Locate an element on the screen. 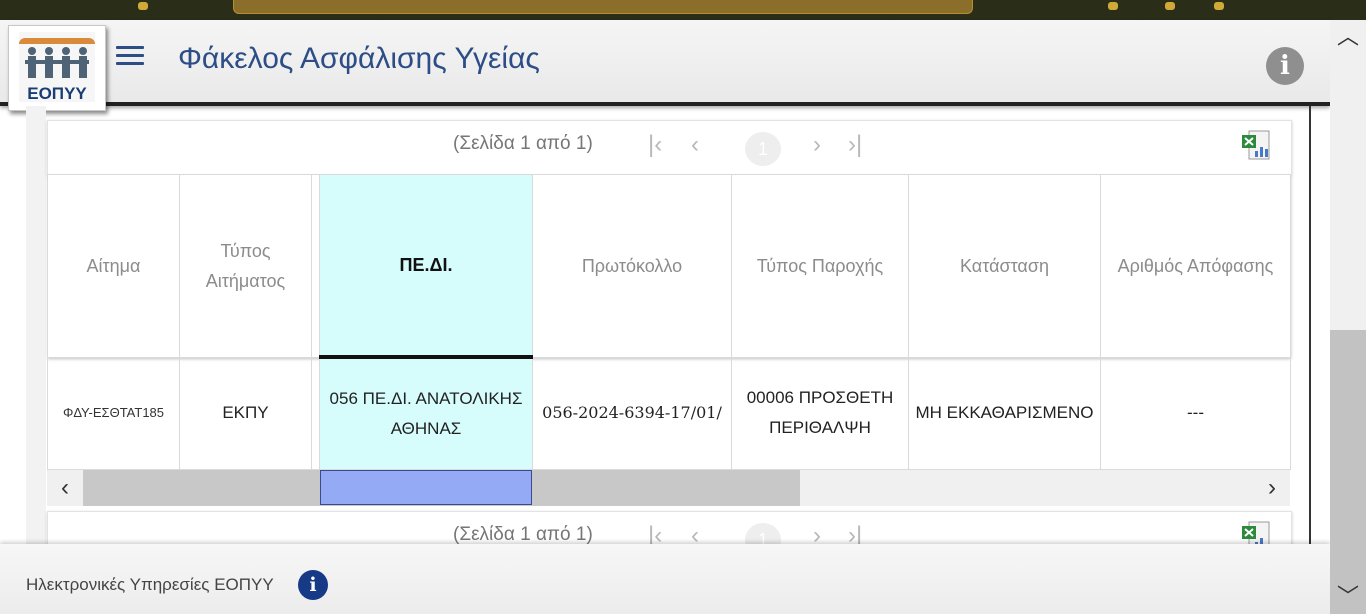 This screenshot has height=614, width=1366. next-page-icon: › is located at coordinates (817, 145).